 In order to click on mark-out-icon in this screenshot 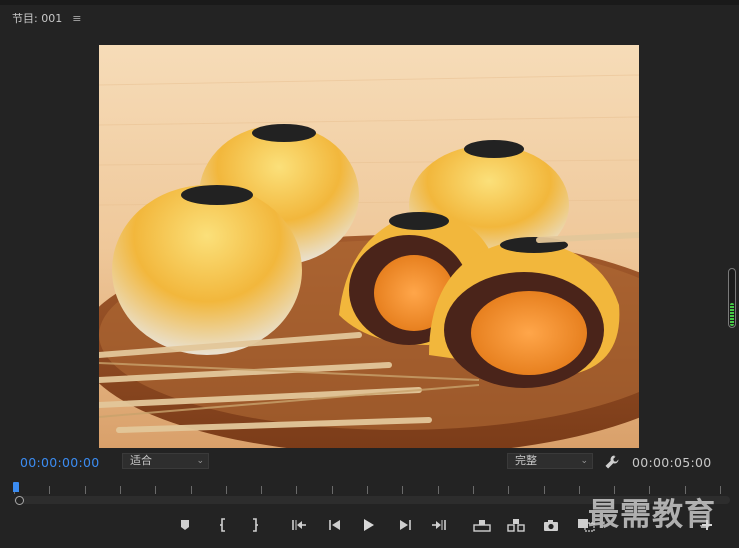, I will do `click(255, 525)`.